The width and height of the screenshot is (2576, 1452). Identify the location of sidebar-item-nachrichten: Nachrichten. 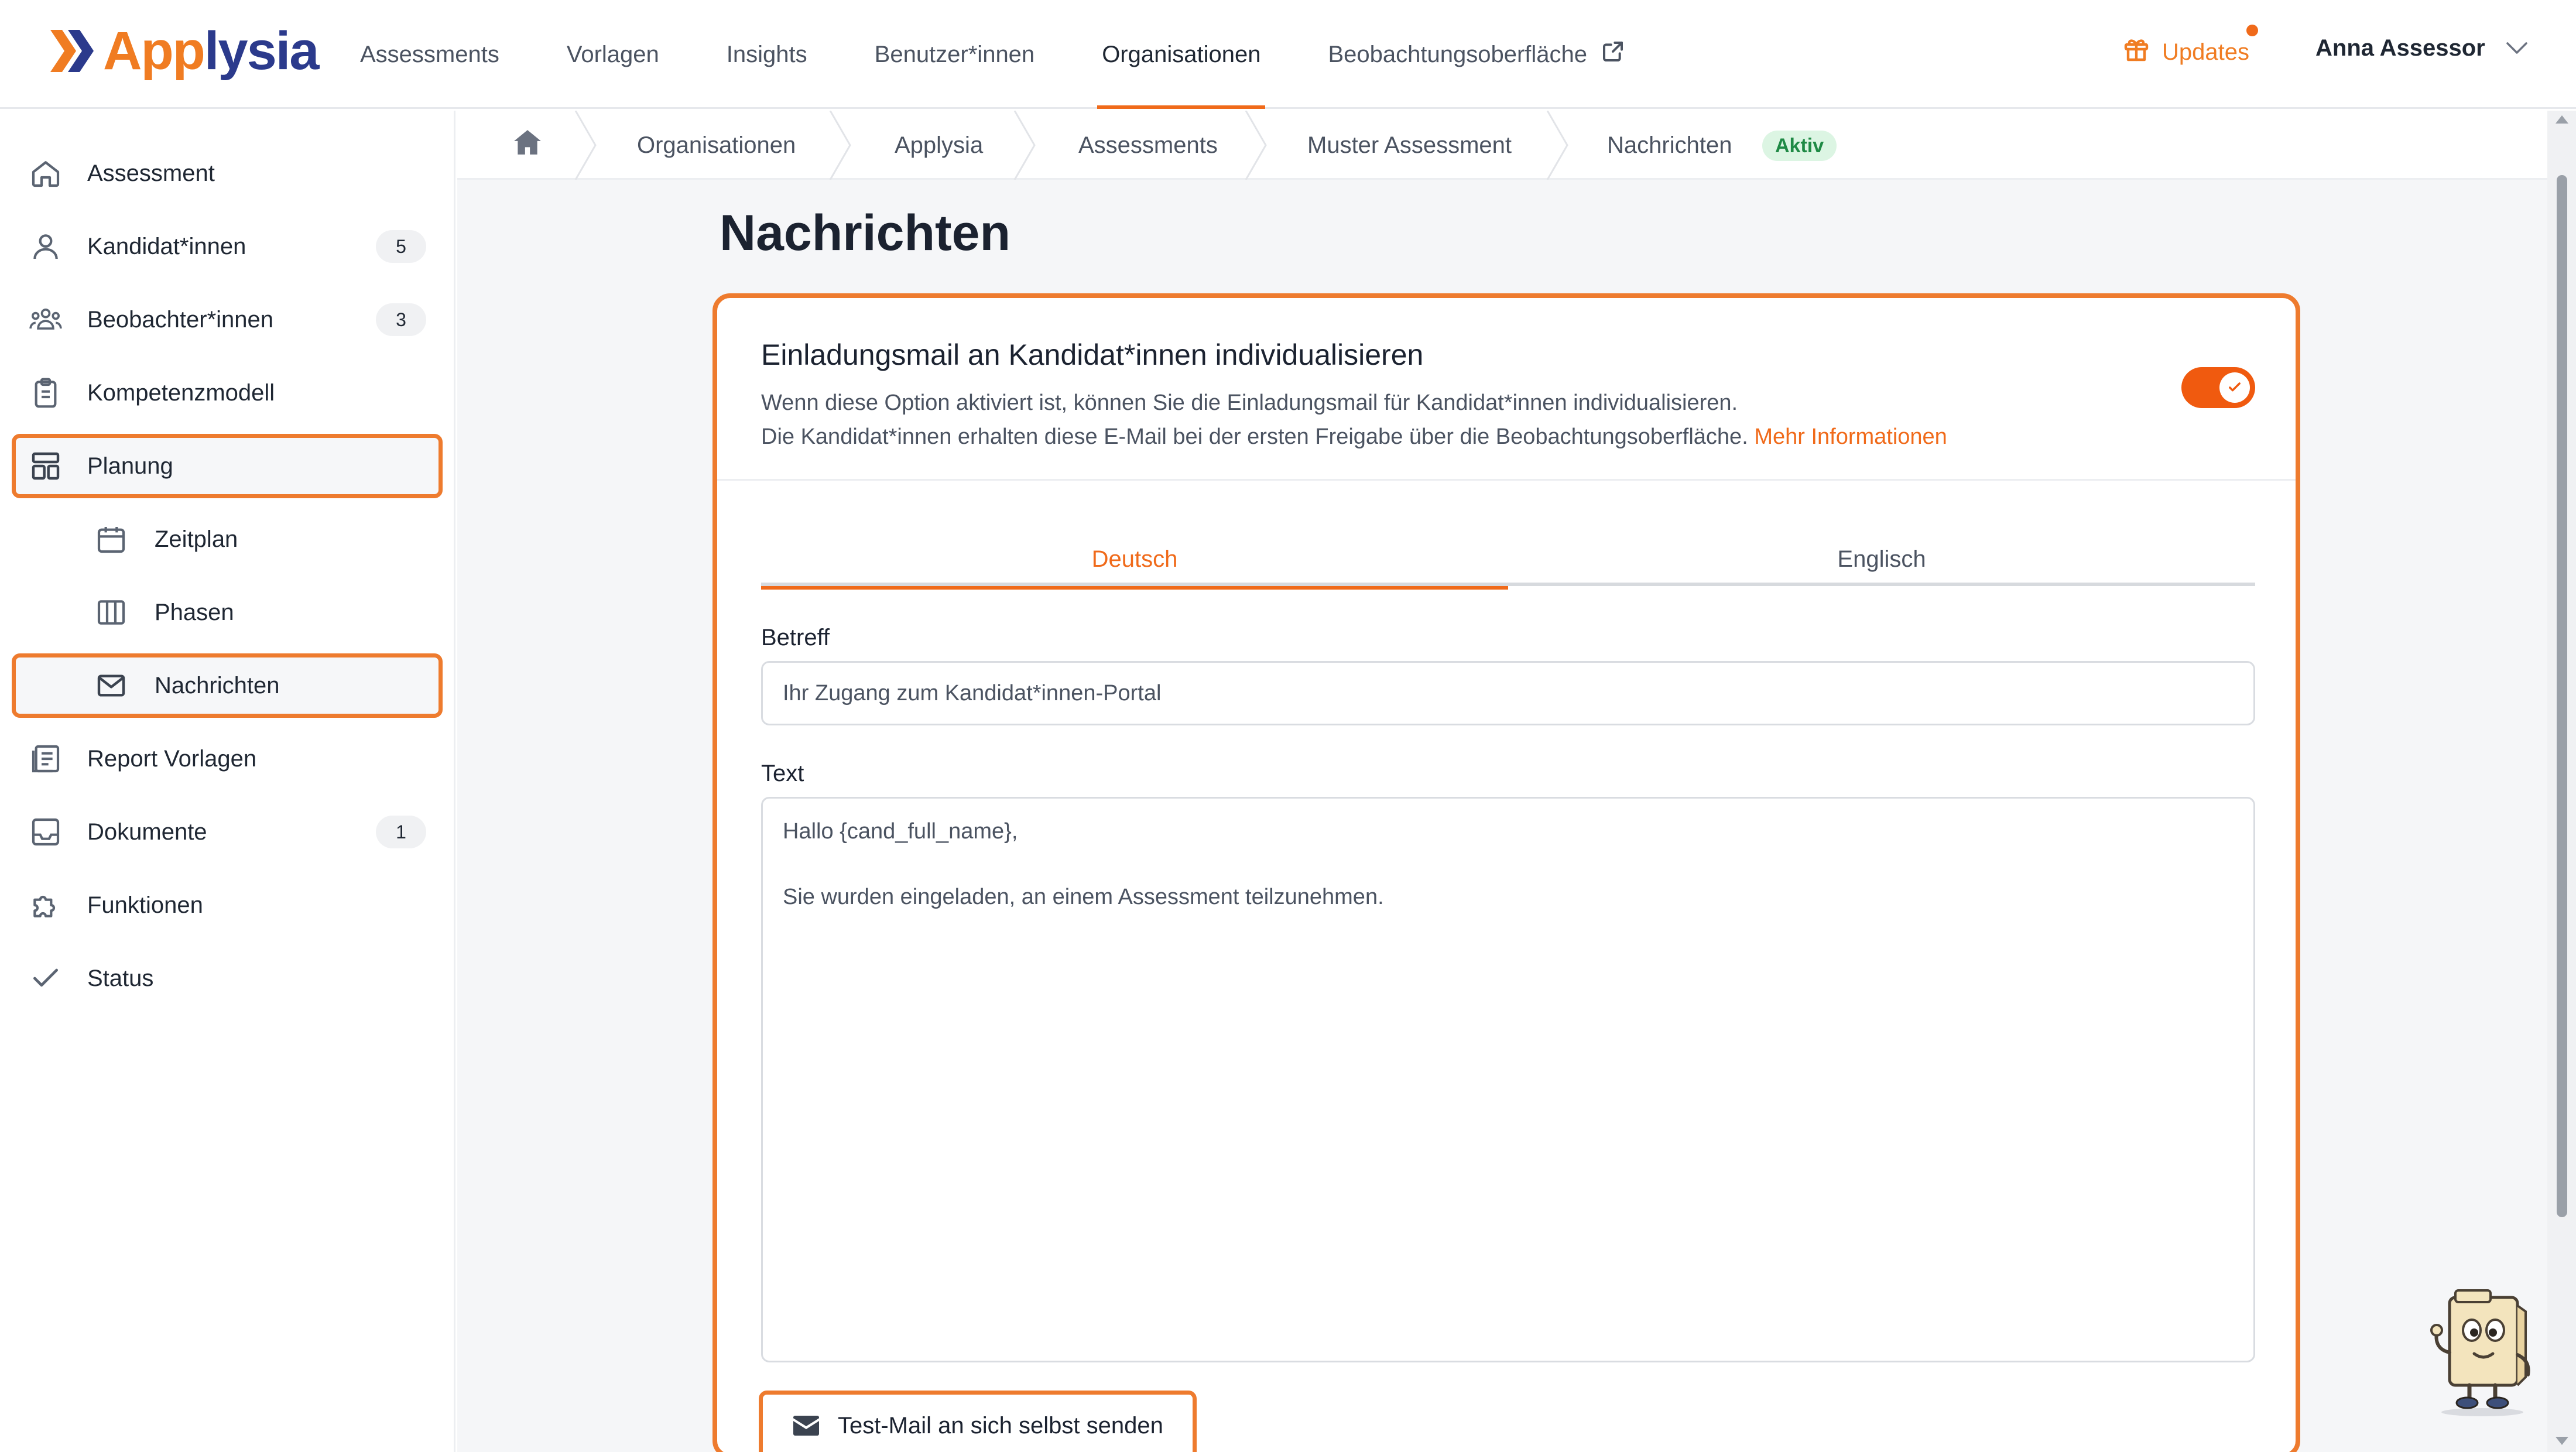
(227, 685).